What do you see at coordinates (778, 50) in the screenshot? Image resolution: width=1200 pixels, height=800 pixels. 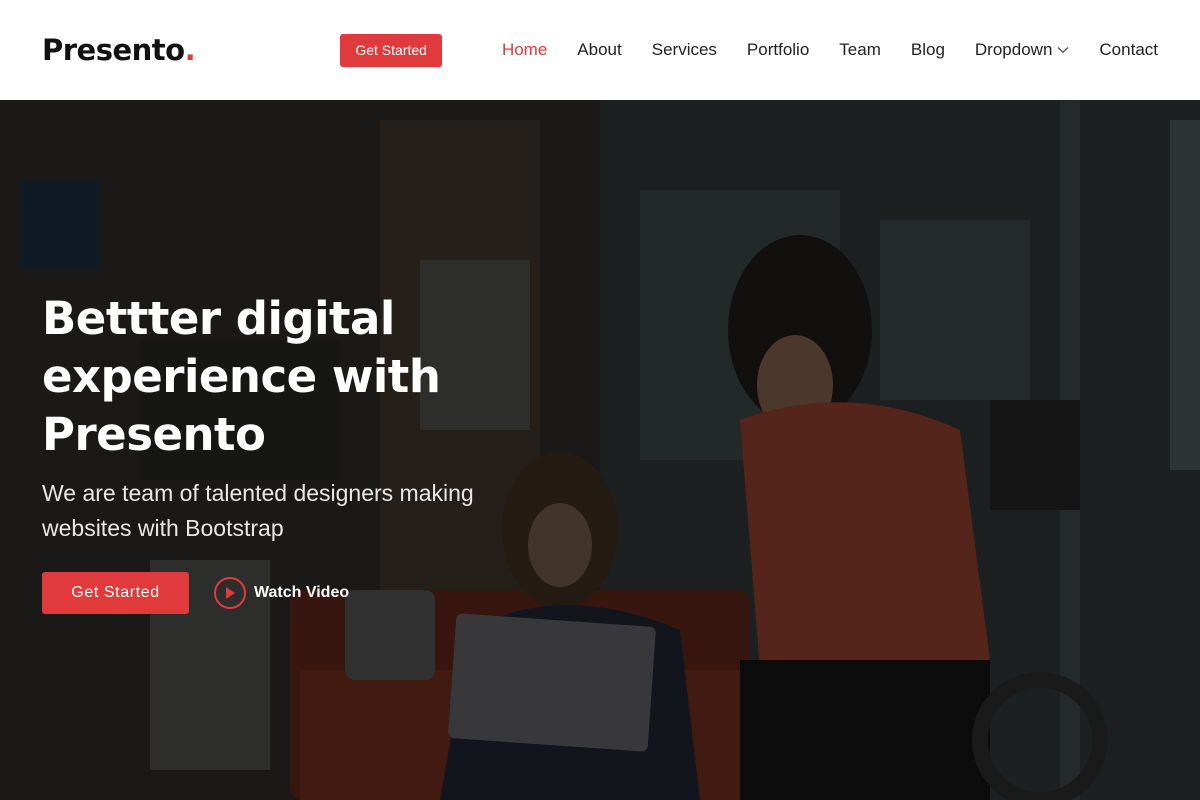 I see `nav-portfolio: Portfolio` at bounding box center [778, 50].